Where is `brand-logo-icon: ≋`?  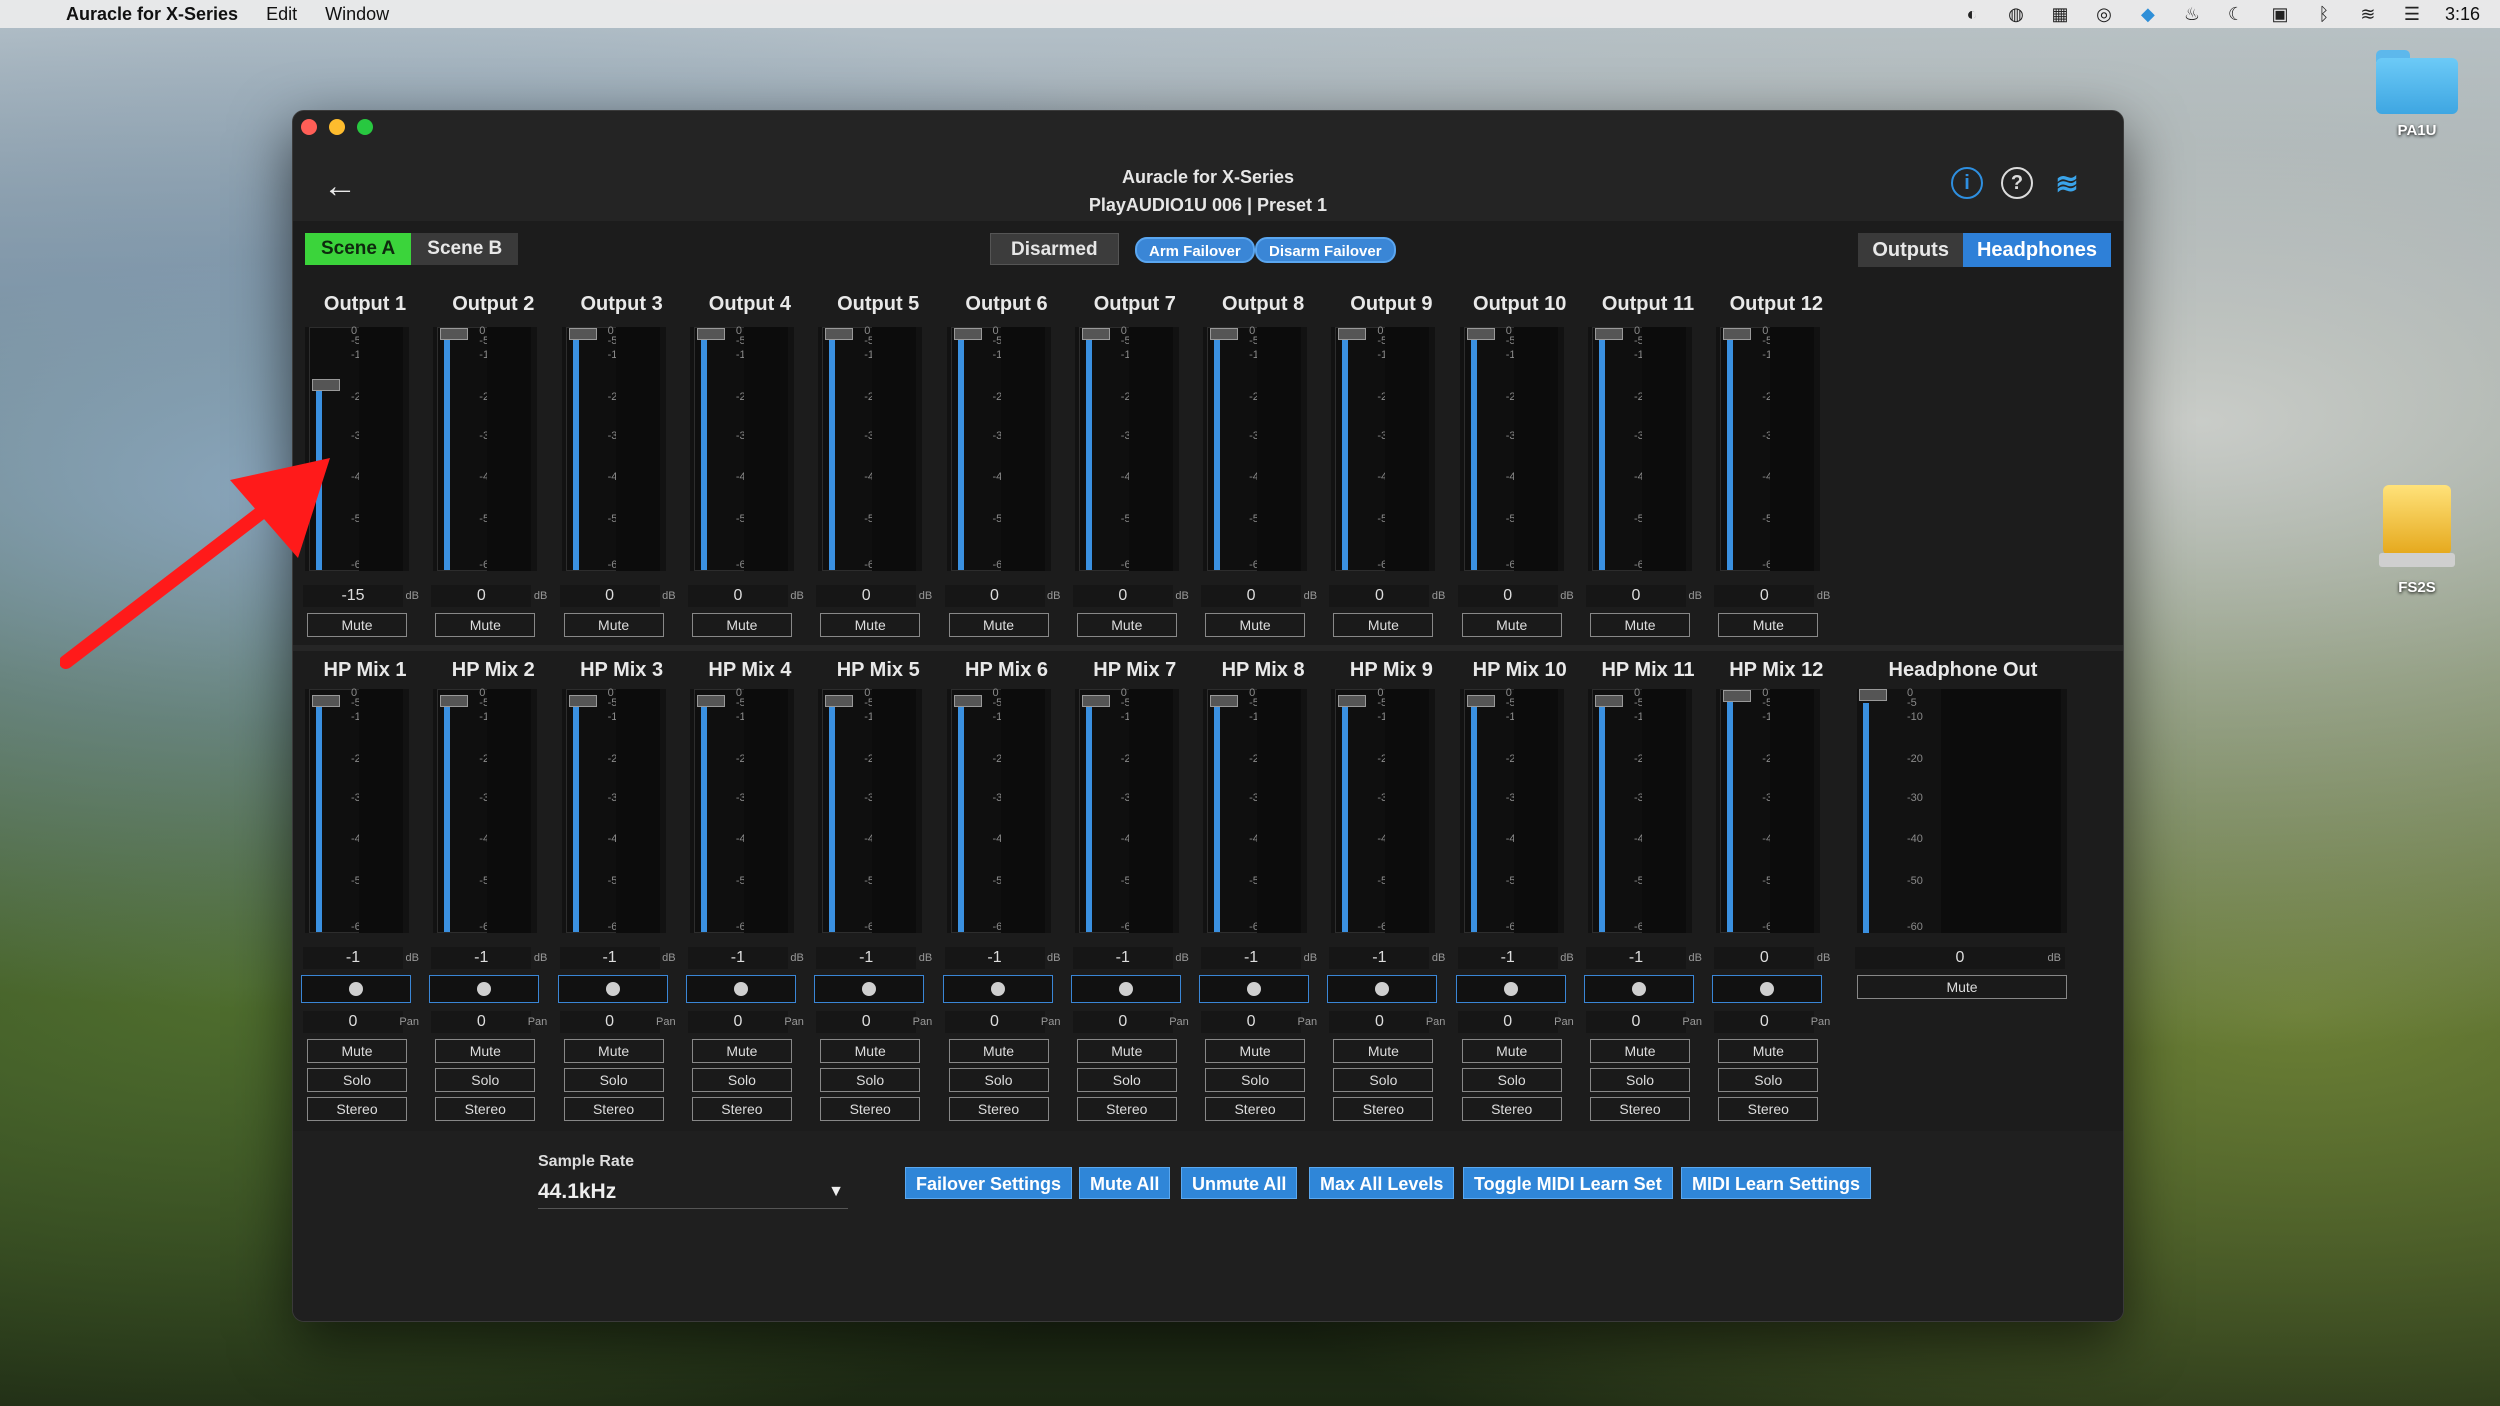 brand-logo-icon: ≋ is located at coordinates (2067, 183).